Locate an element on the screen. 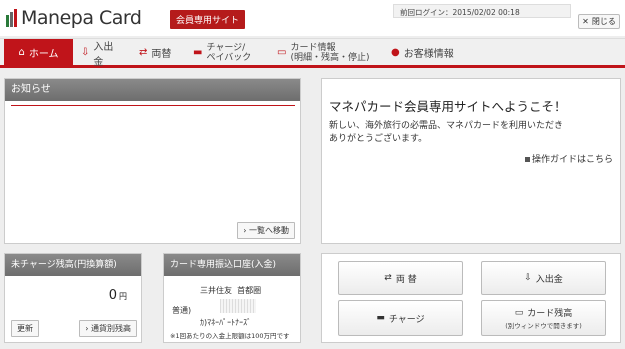 The width and height of the screenshot is (625, 349). uncharged-balance-title: 未チャージ残高(円換算額) is located at coordinates (73, 265).